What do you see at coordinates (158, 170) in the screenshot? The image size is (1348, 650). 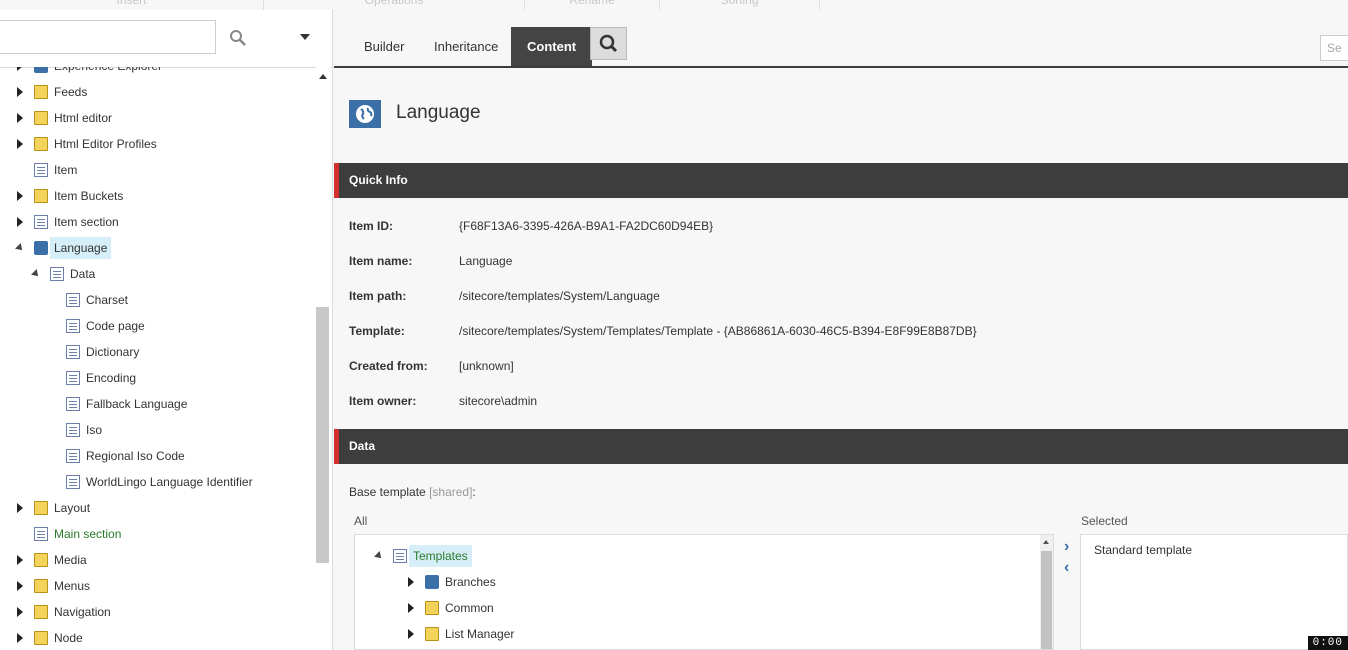 I see `tree-node: Item` at bounding box center [158, 170].